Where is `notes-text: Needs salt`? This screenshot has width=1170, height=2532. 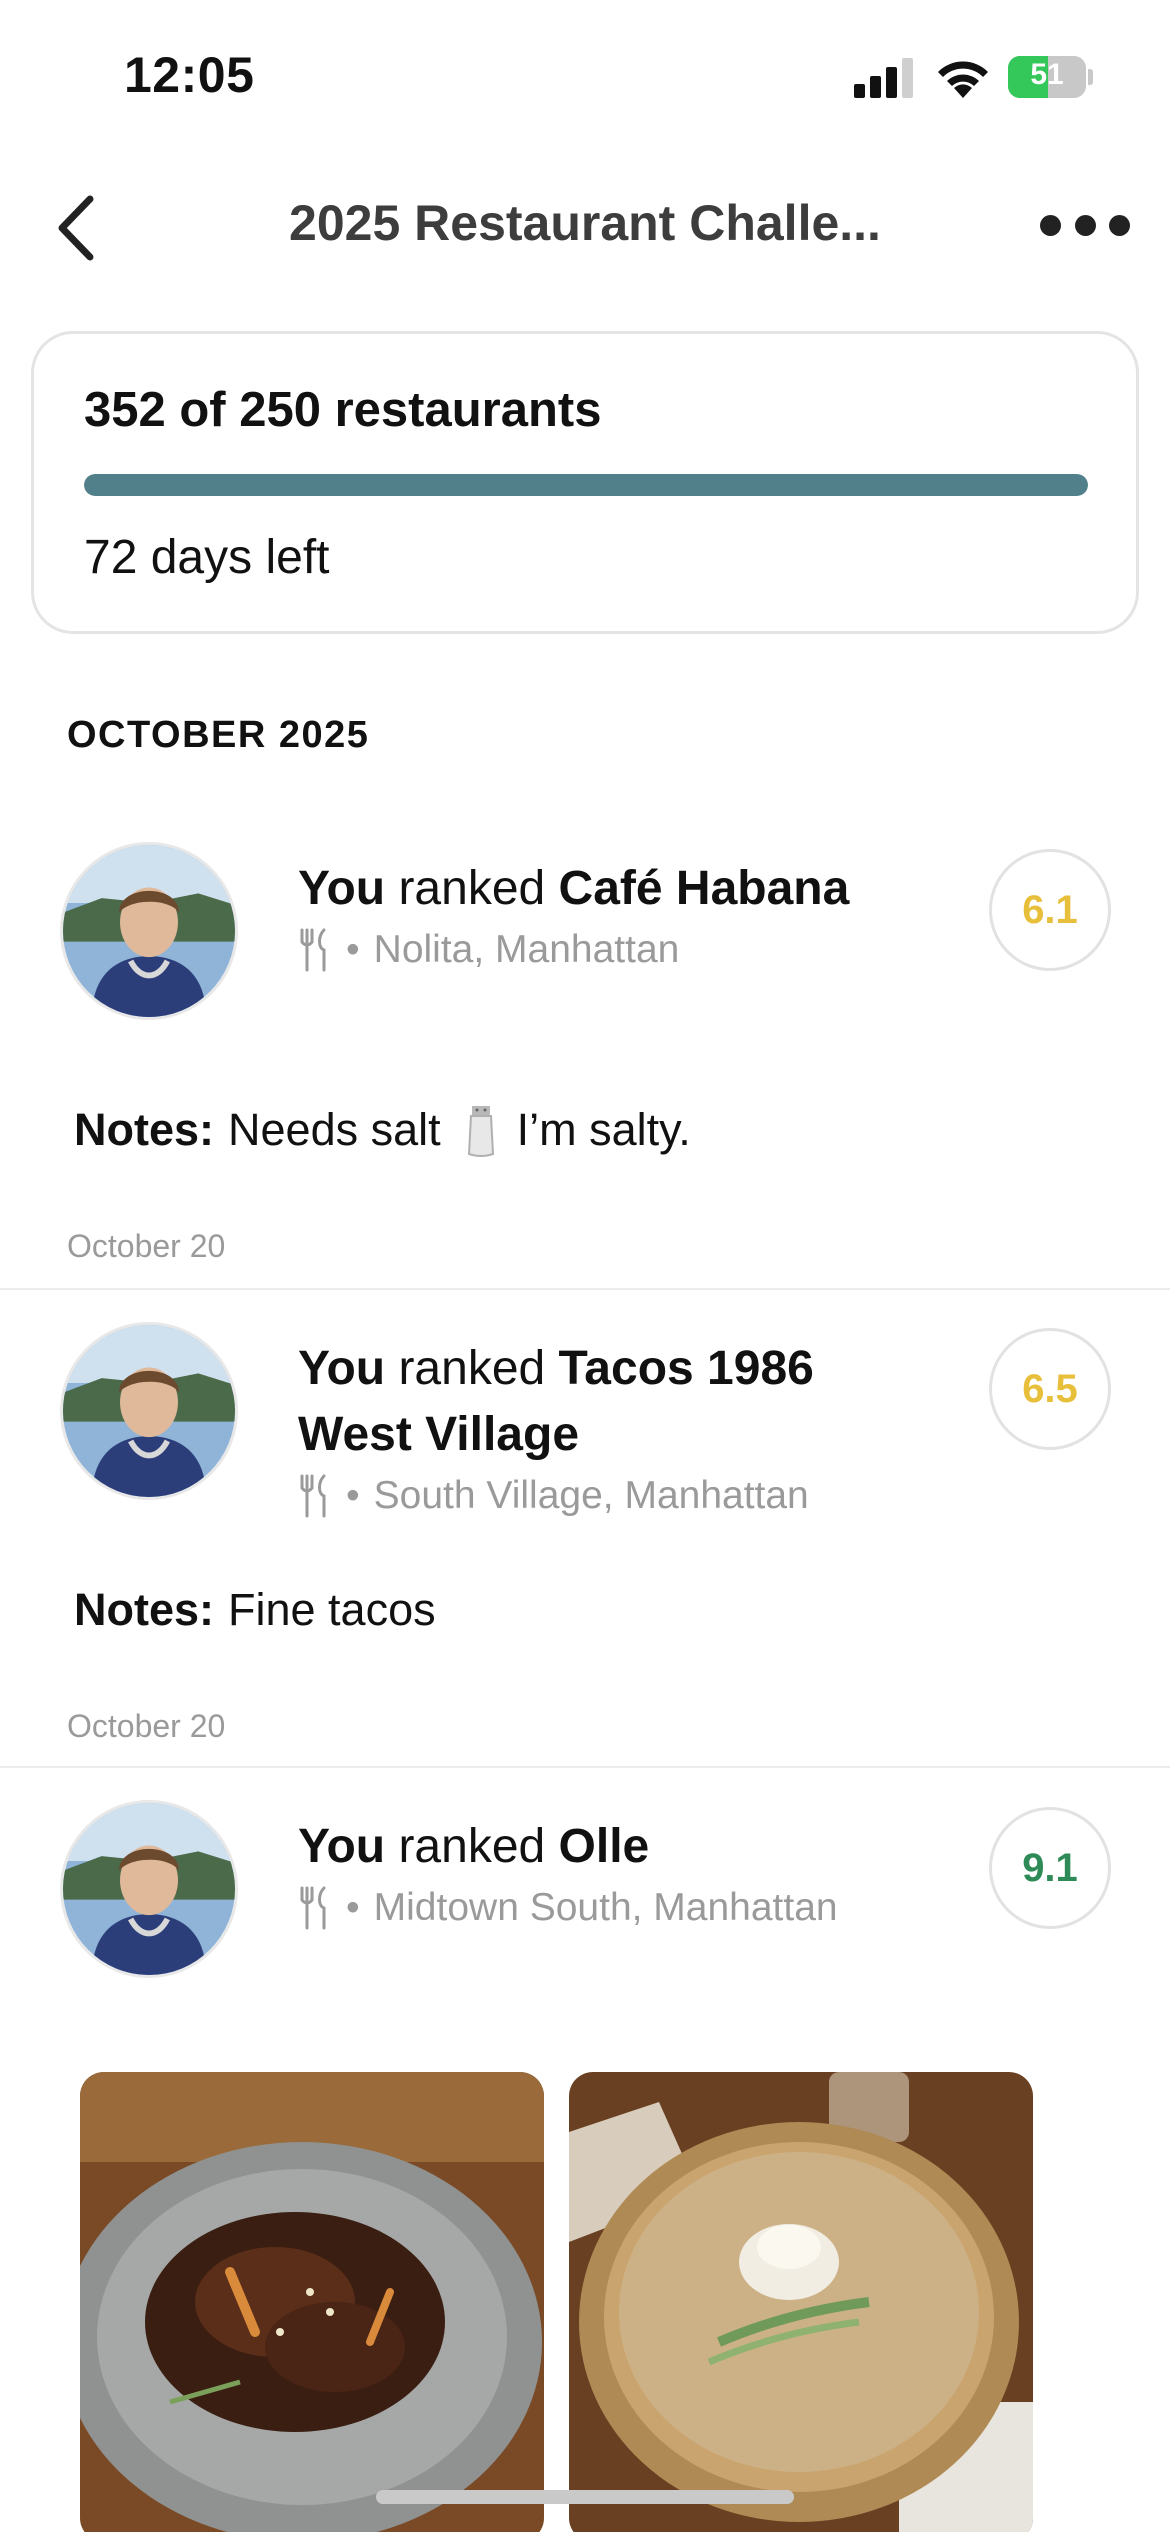 notes-text: Needs salt is located at coordinates (334, 1129).